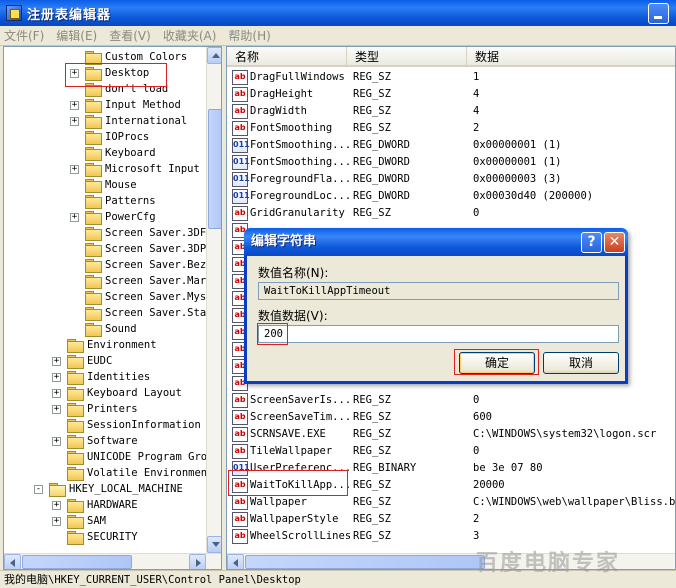 This screenshot has width=676, height=588. I want to click on tree-scroll-left-button, so click(12, 561).